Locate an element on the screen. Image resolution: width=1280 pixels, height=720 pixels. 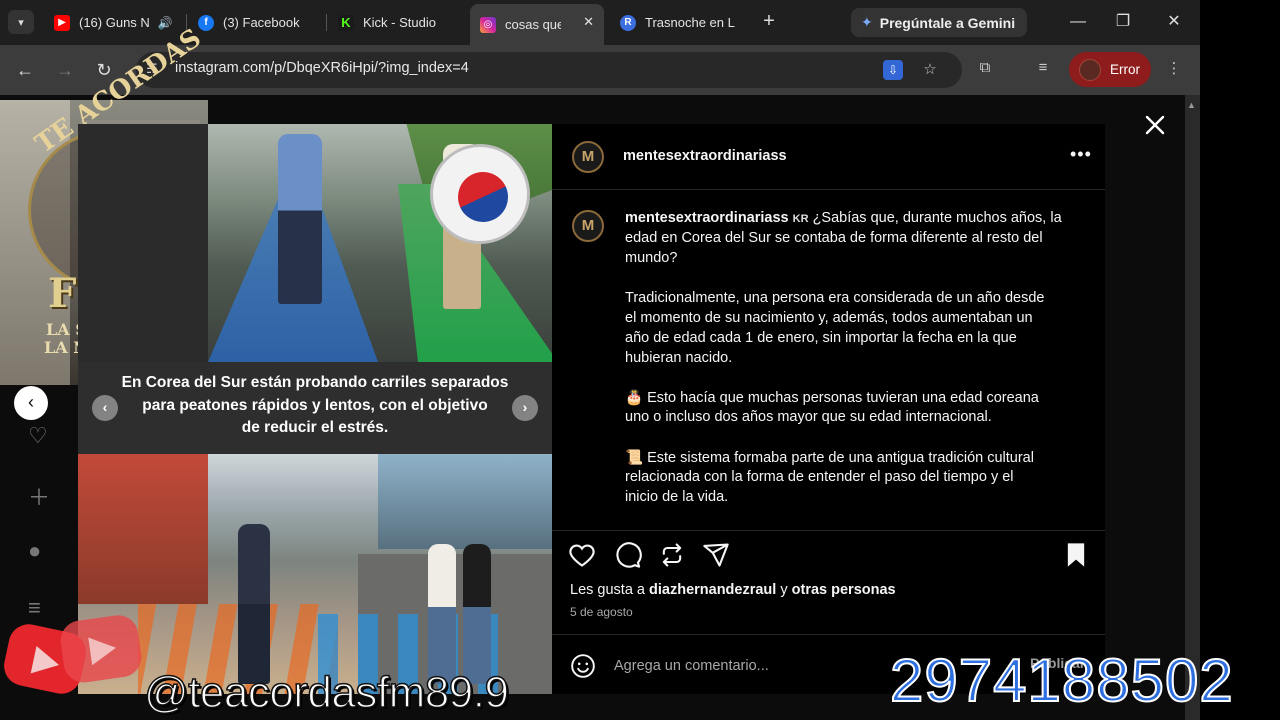
previous-post-button: ‹ is located at coordinates (31, 403).